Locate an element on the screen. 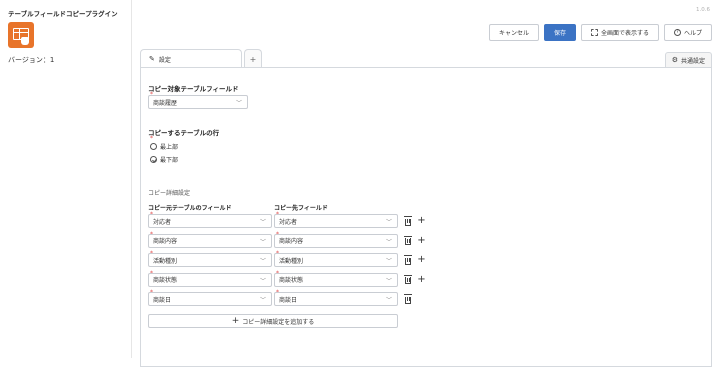 The width and height of the screenshot is (720, 367). tab-common-settings: ⚙ 共通設定 is located at coordinates (688, 59).